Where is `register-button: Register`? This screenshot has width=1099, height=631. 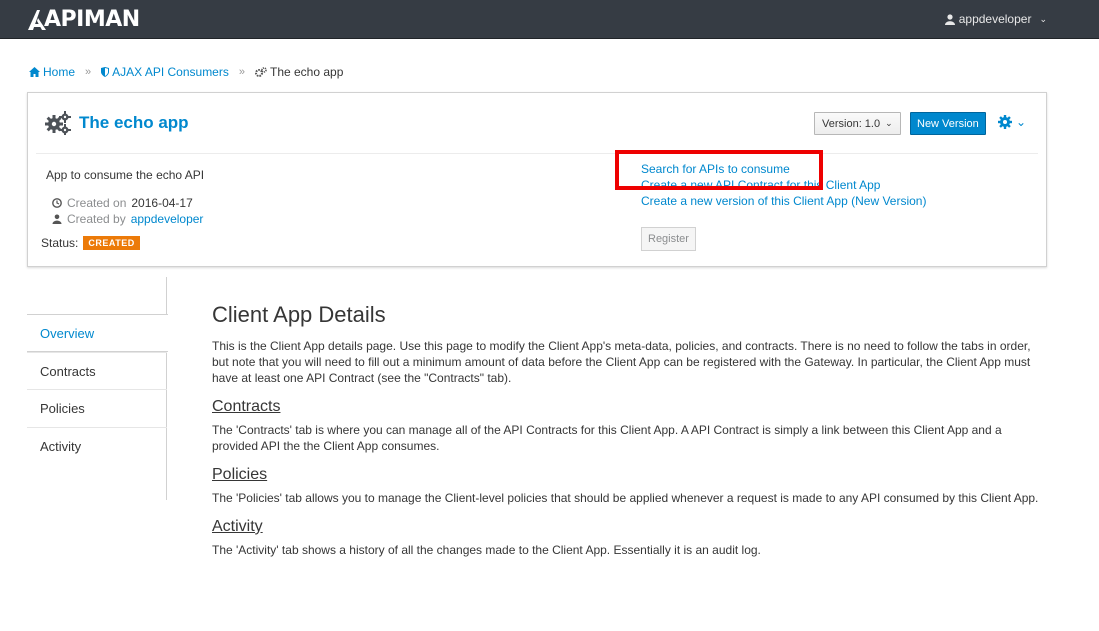
register-button: Register is located at coordinates (668, 239).